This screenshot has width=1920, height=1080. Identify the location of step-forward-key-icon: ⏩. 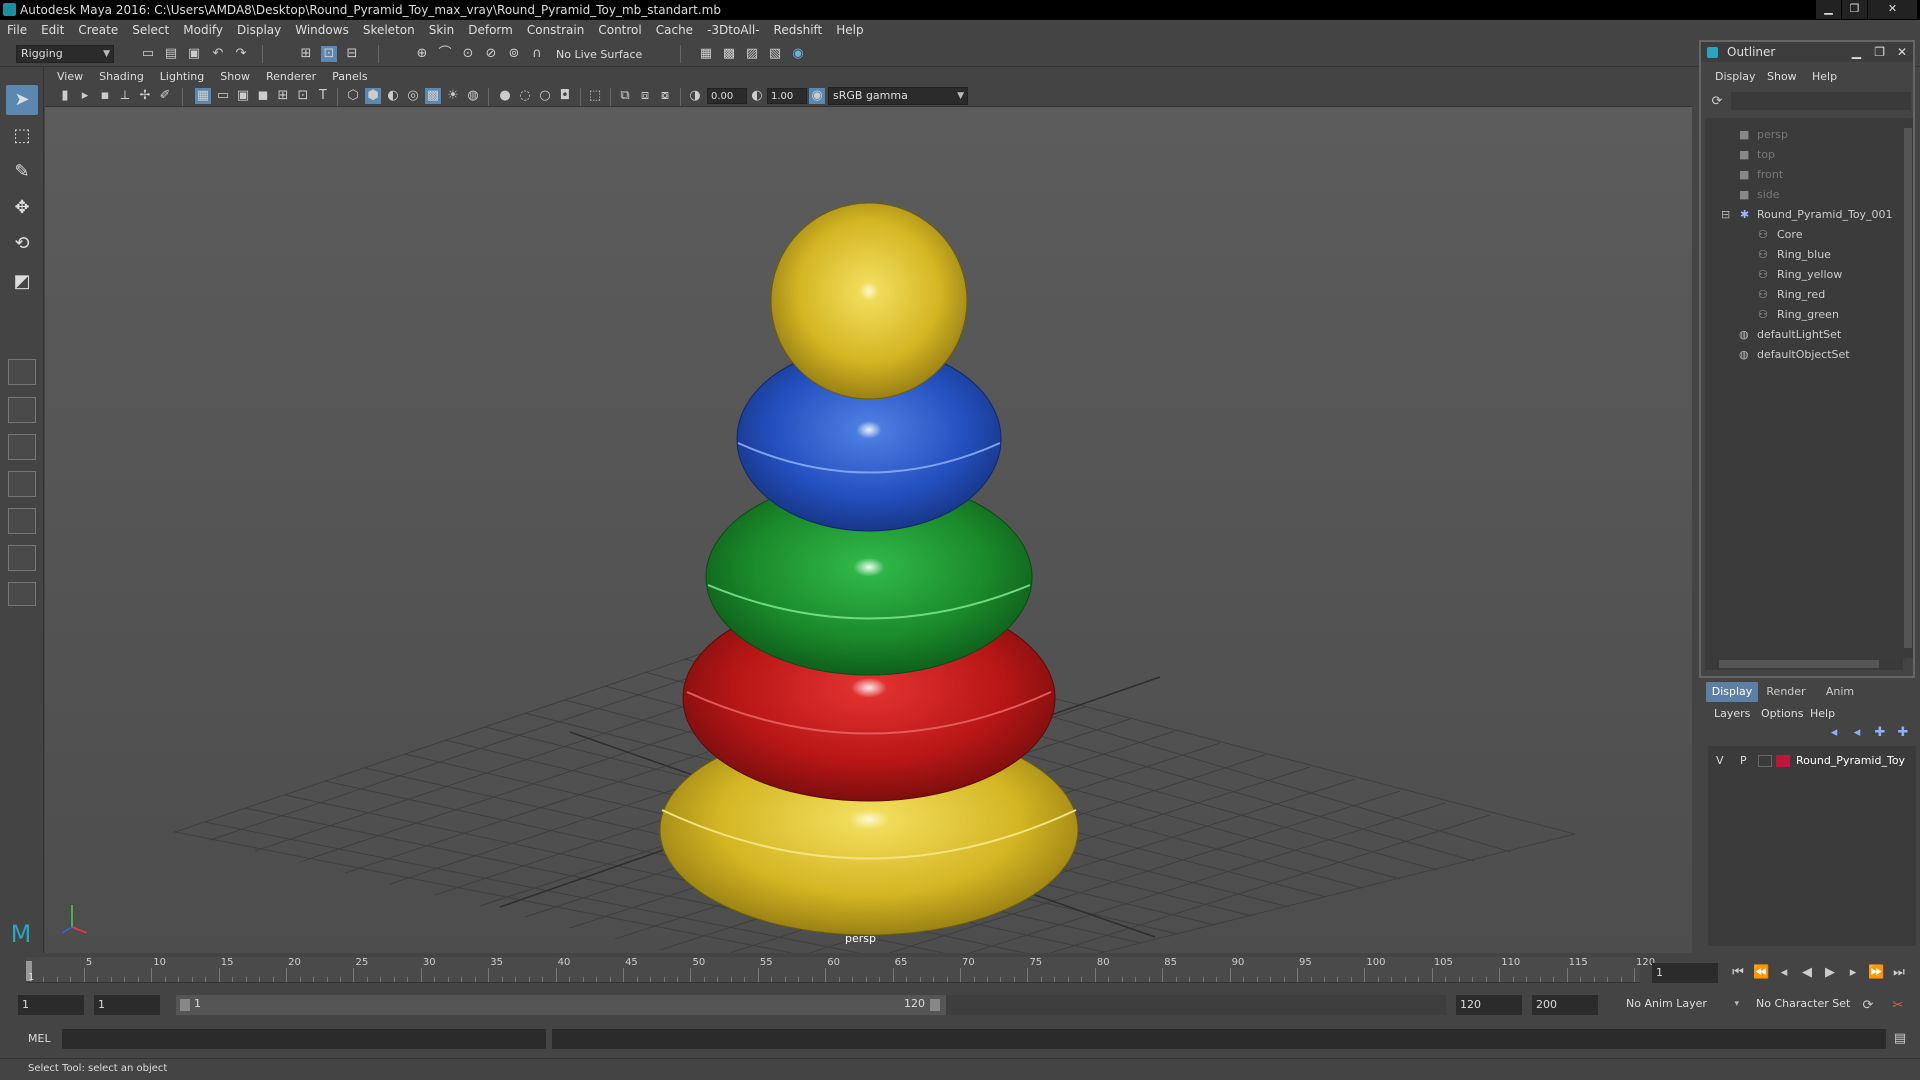
(1876, 973).